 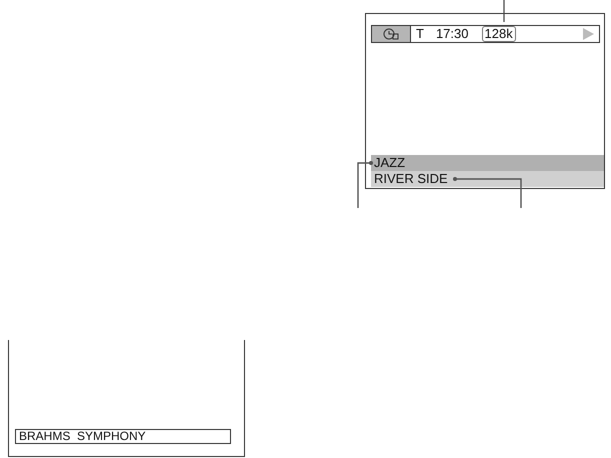 What do you see at coordinates (588, 34) in the screenshot?
I see `play-icon` at bounding box center [588, 34].